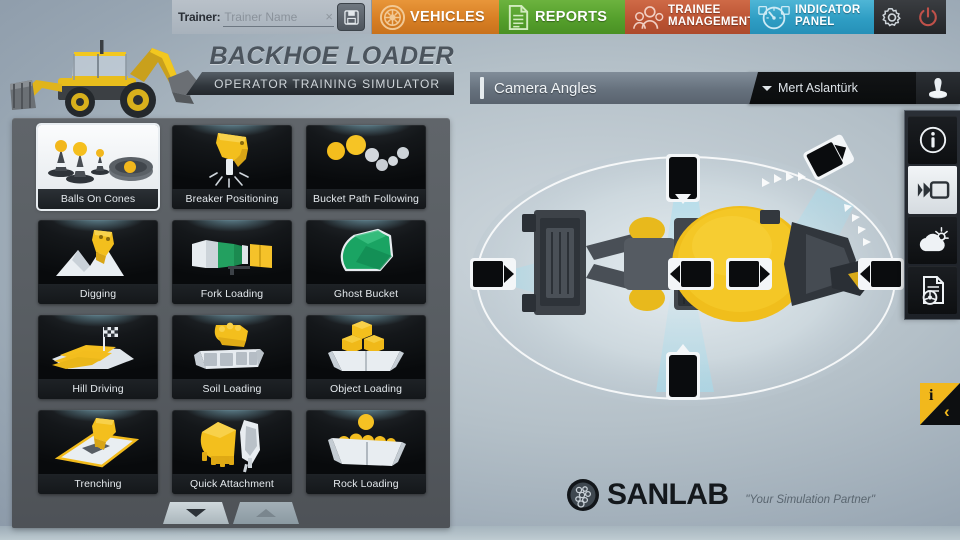 The height and width of the screenshot is (540, 960). I want to click on header-accent-bar, so click(482, 88).